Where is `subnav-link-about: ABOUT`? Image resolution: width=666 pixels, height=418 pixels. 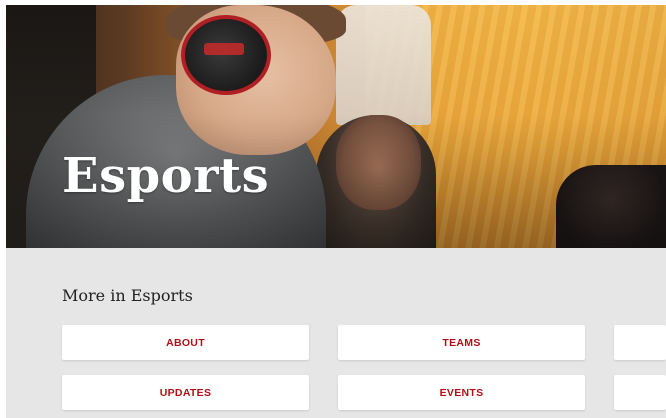
subnav-link-about: ABOUT is located at coordinates (185, 342).